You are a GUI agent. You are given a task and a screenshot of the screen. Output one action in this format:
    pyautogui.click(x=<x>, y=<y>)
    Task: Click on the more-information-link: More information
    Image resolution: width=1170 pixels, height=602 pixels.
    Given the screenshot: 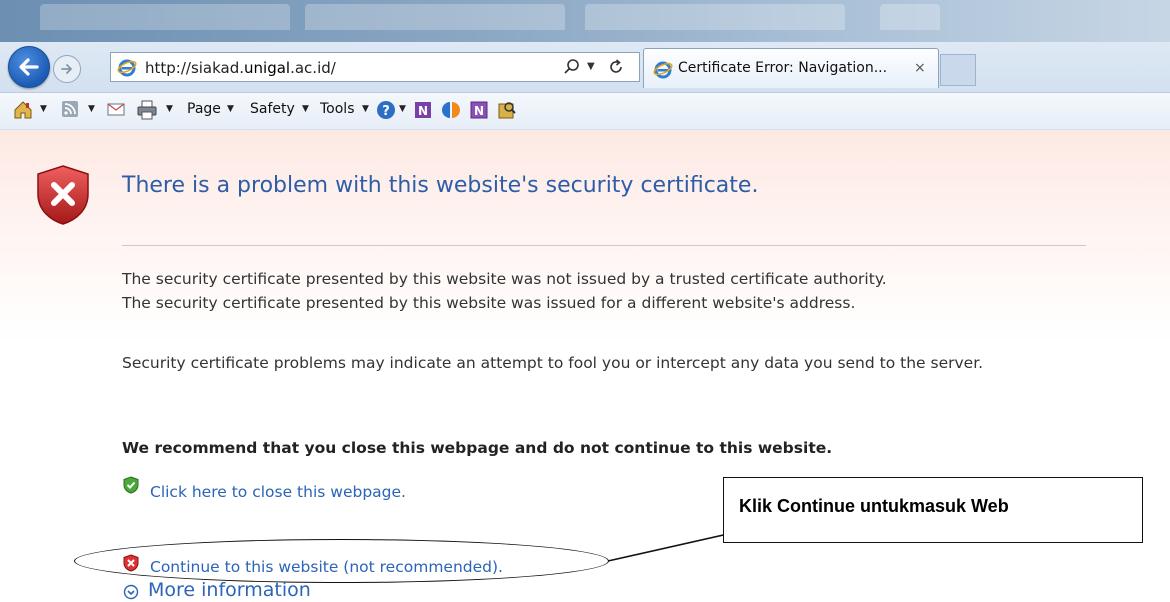 What is the action you would take?
    pyautogui.click(x=229, y=590)
    